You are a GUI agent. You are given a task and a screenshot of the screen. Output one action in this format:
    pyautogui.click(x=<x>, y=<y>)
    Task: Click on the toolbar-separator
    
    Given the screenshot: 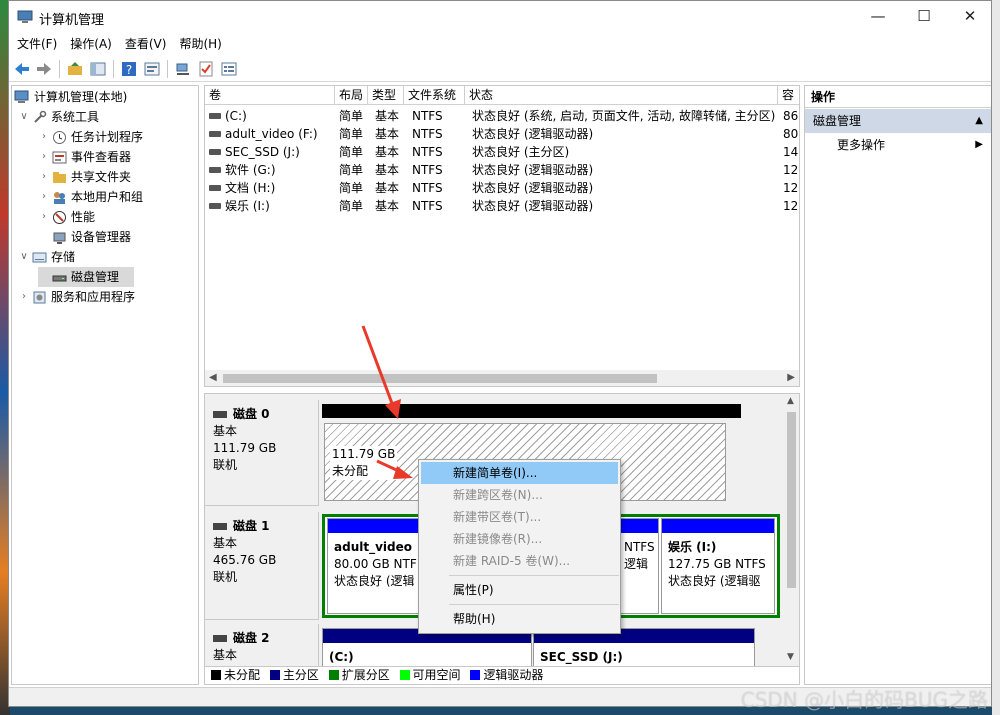 What is the action you would take?
    pyautogui.click(x=59, y=69)
    